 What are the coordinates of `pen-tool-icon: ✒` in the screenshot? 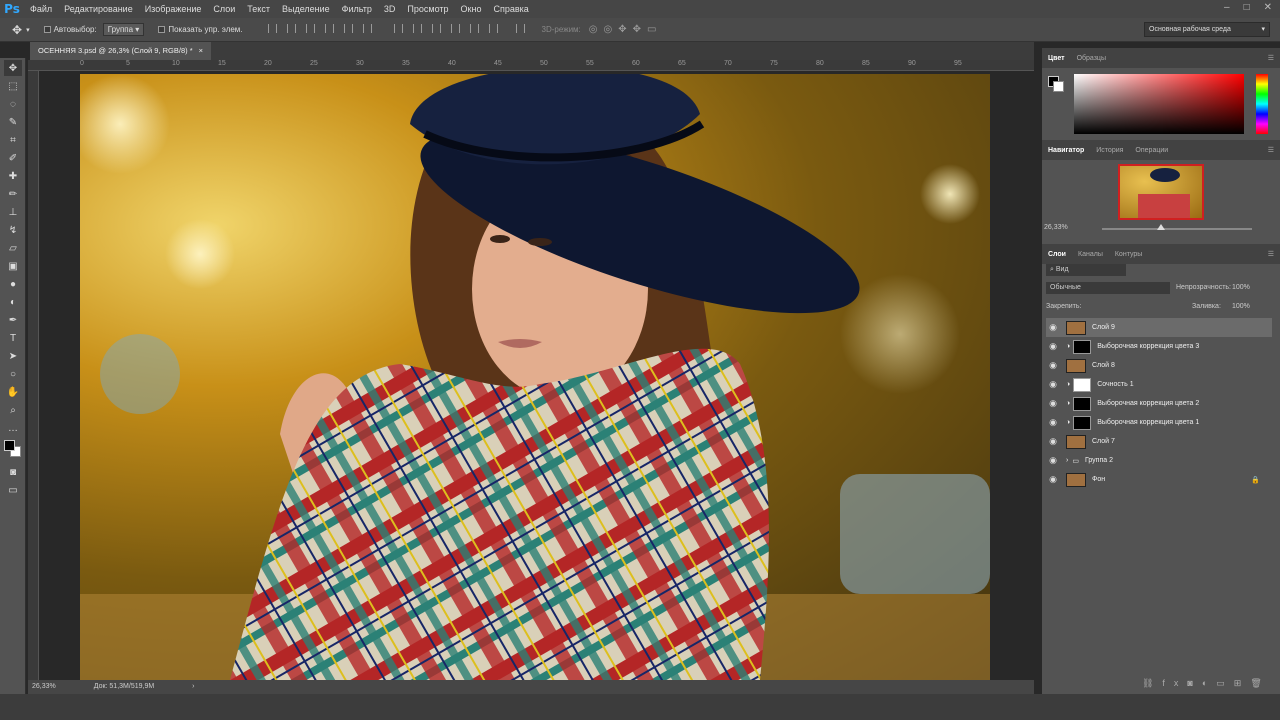 It's located at (13, 320).